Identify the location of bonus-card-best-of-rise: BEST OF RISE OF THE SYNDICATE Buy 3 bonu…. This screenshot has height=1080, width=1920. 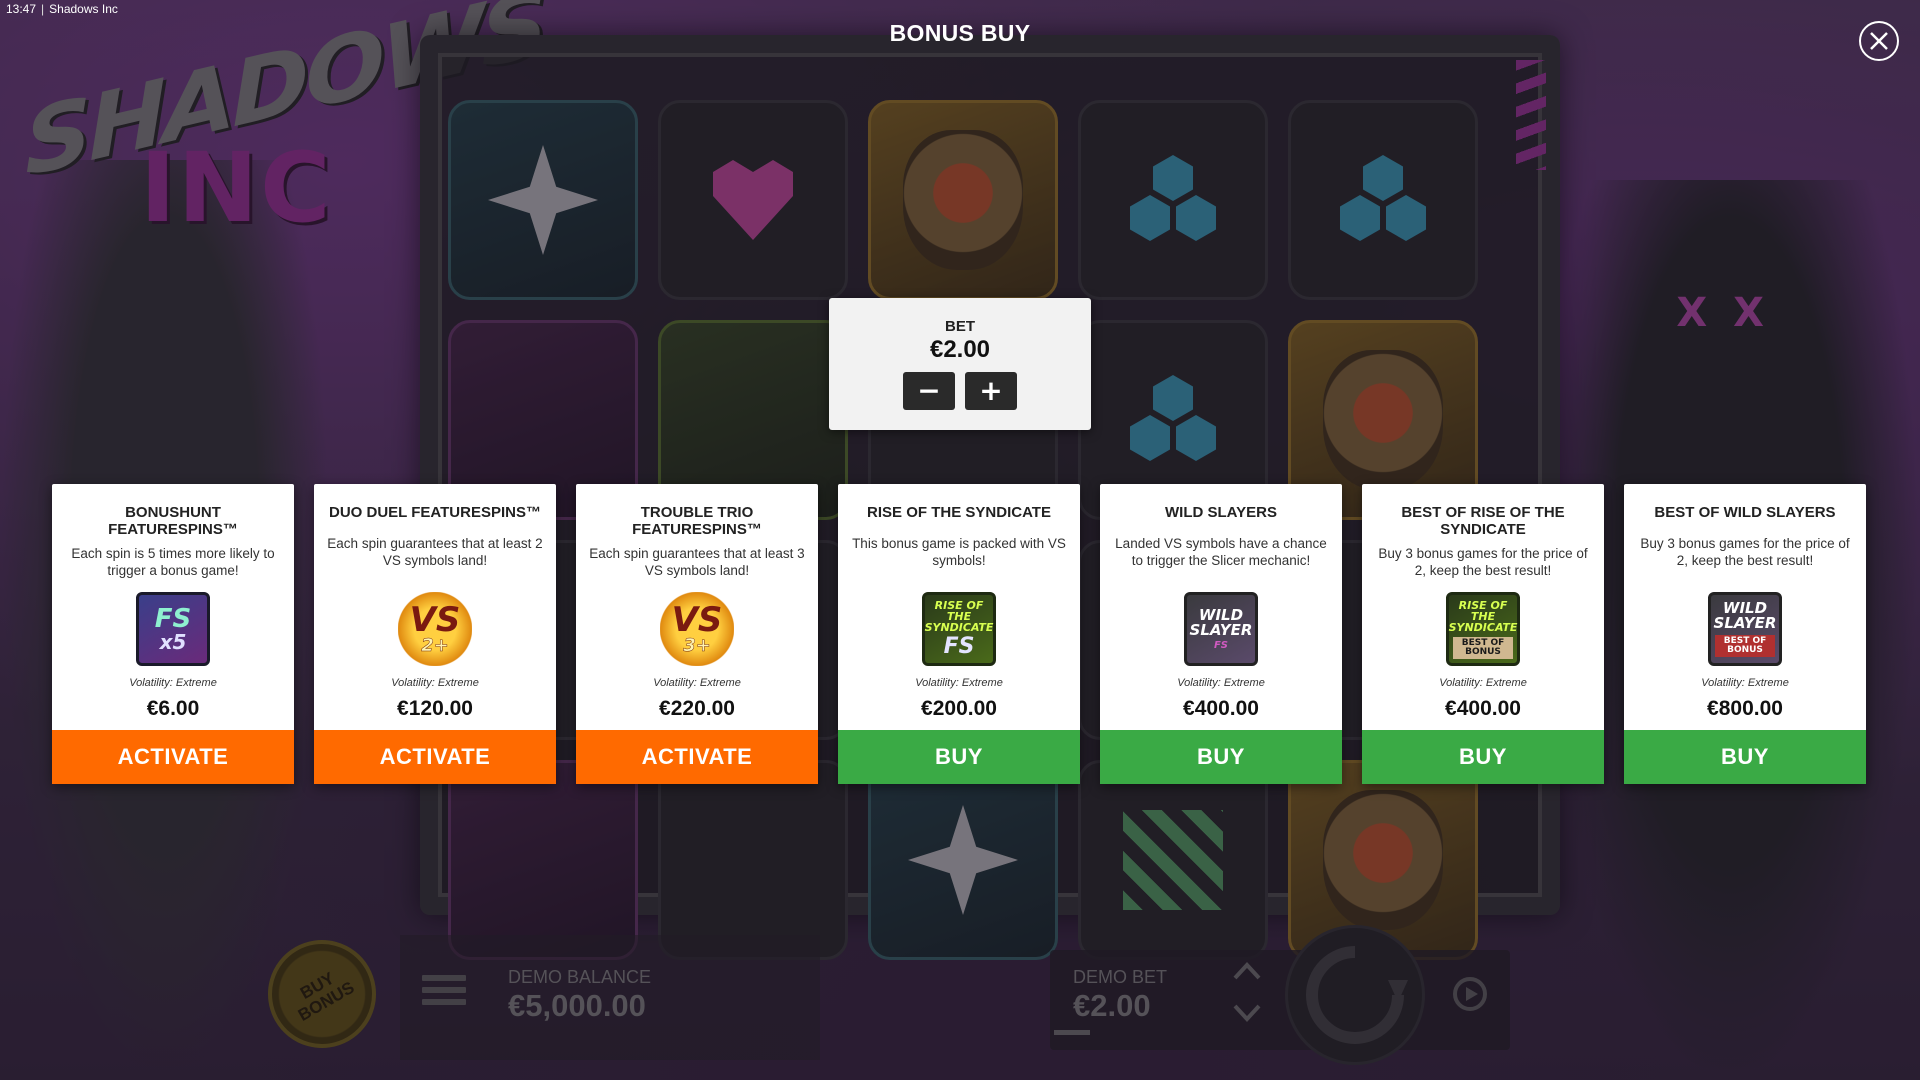
(1483, 634).